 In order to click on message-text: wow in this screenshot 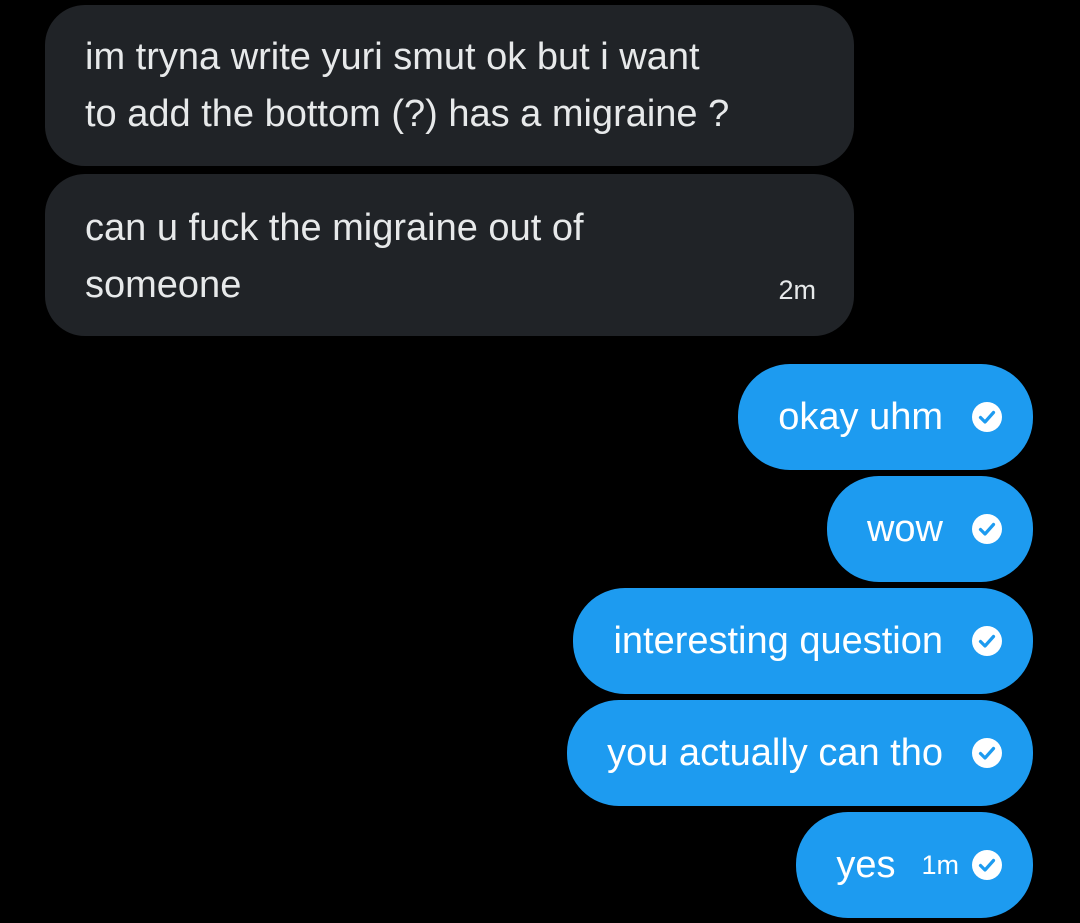, I will do `click(904, 528)`.